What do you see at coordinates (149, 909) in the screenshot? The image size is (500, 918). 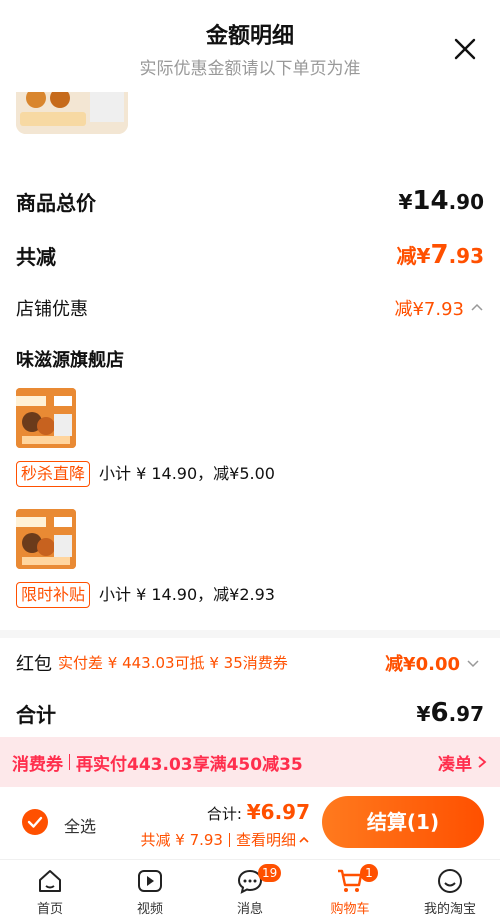 I see `tab-label: 视频` at bounding box center [149, 909].